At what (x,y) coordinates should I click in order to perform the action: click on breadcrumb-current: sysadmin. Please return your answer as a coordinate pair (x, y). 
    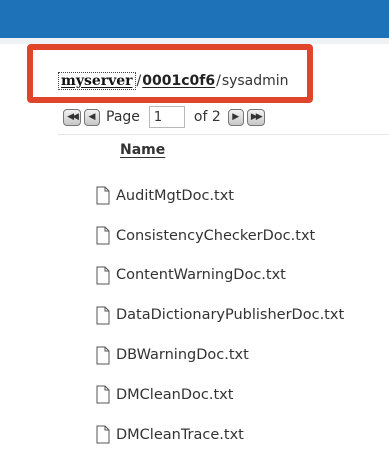
    Looking at the image, I should click on (255, 81).